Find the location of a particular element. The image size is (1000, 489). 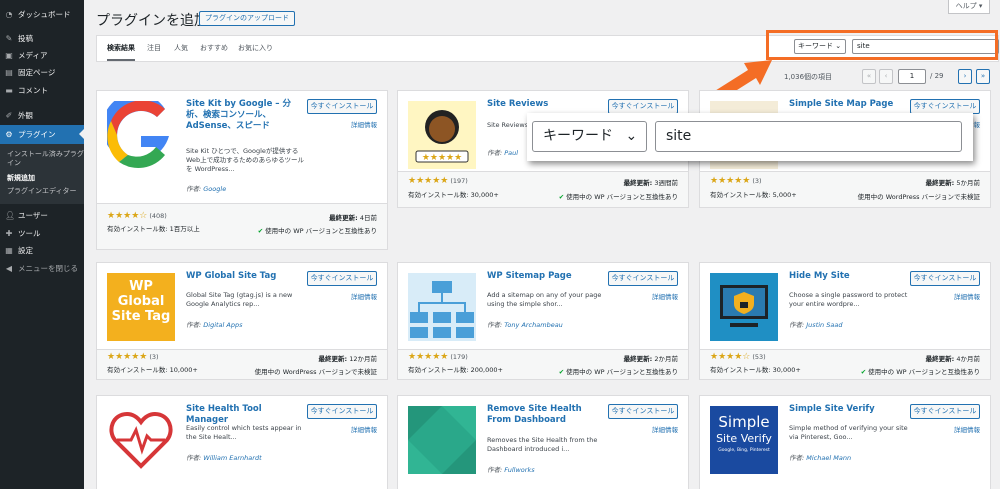

last-updated: 最終更新: 5か月前 is located at coordinates (953, 182).